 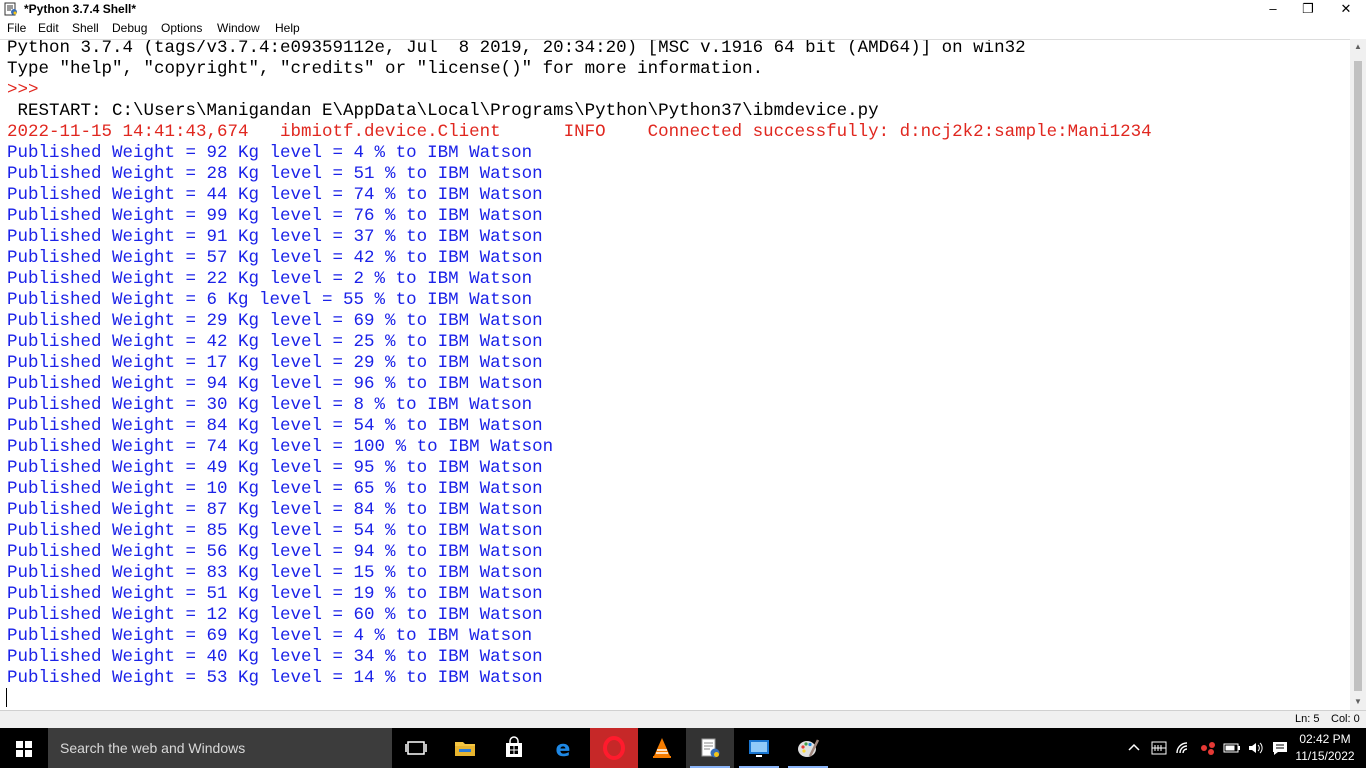 What do you see at coordinates (129, 28) in the screenshot?
I see `menu-debug: Debug` at bounding box center [129, 28].